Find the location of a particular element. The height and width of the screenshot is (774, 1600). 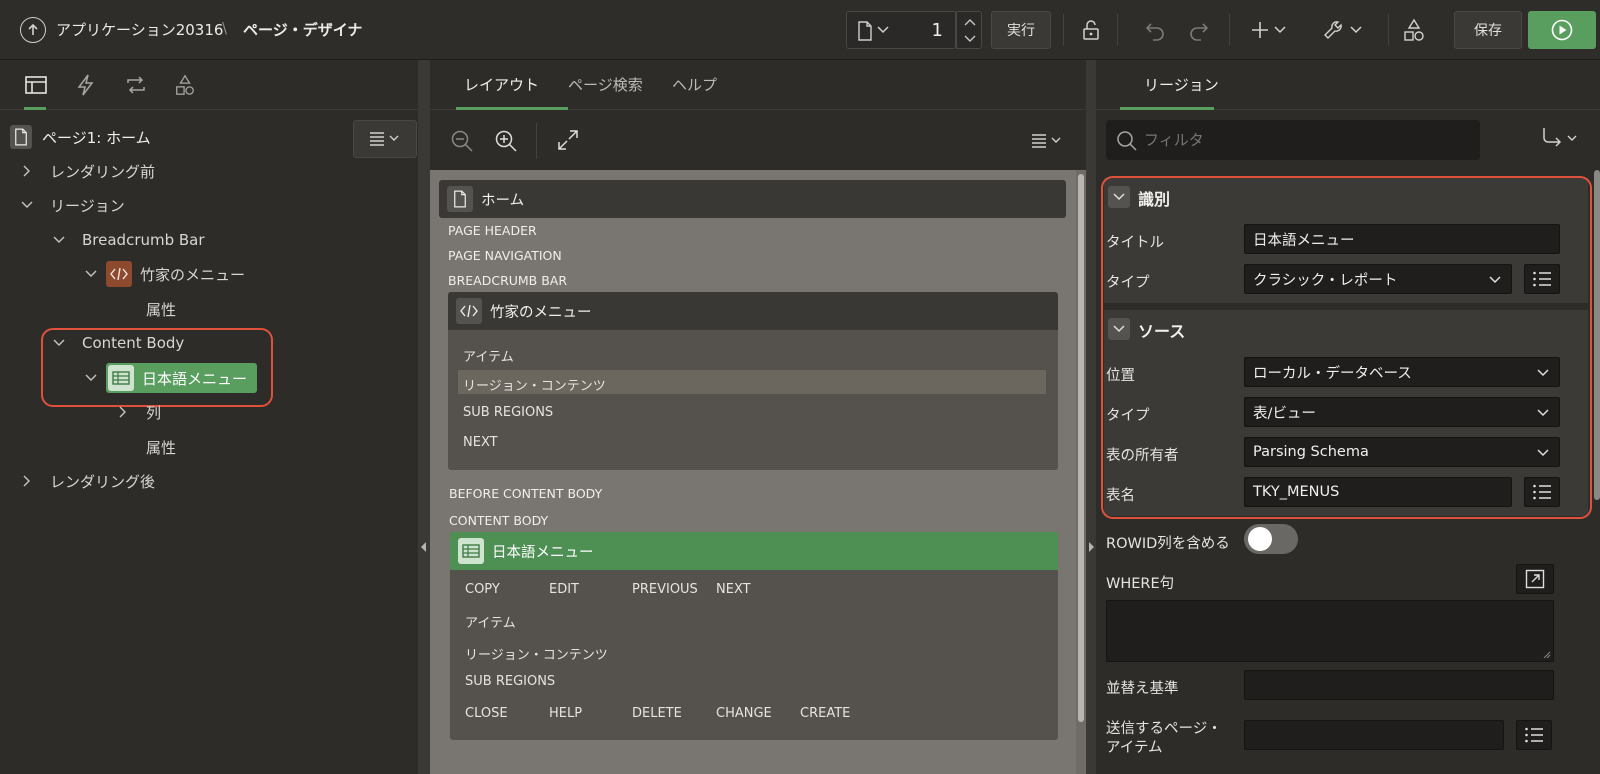

where-textarea is located at coordinates (1330, 631).